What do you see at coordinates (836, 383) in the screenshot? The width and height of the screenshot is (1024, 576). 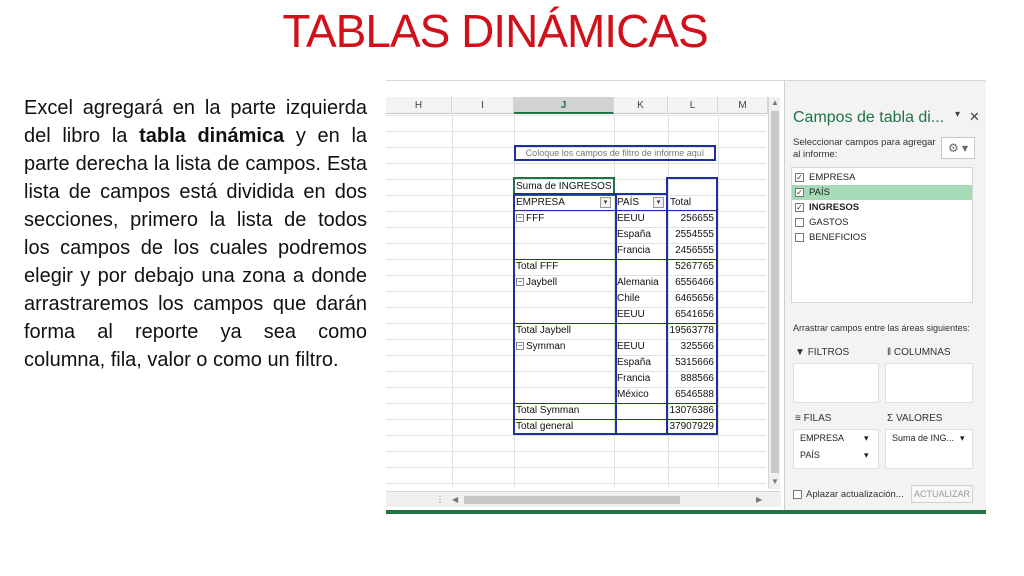 I see `filters-drop-zone` at bounding box center [836, 383].